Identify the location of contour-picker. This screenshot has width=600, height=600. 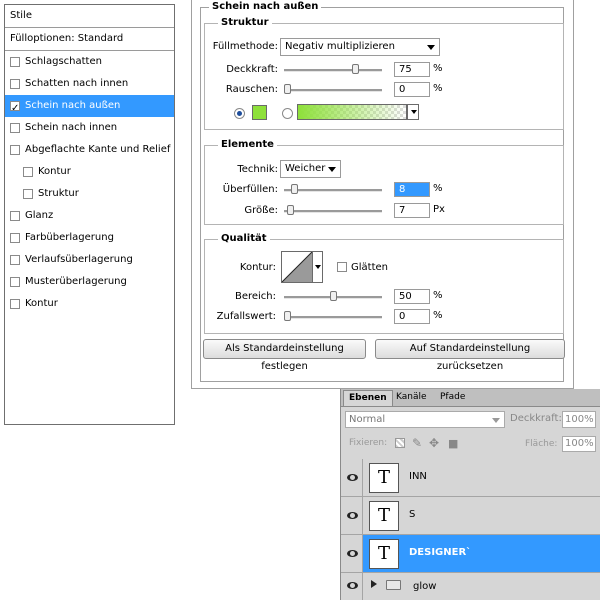
(297, 267).